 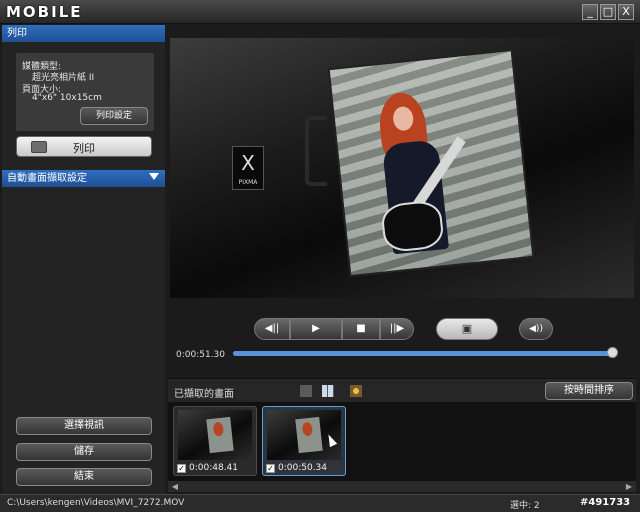 What do you see at coordinates (626, 12) in the screenshot?
I see `close-button: X` at bounding box center [626, 12].